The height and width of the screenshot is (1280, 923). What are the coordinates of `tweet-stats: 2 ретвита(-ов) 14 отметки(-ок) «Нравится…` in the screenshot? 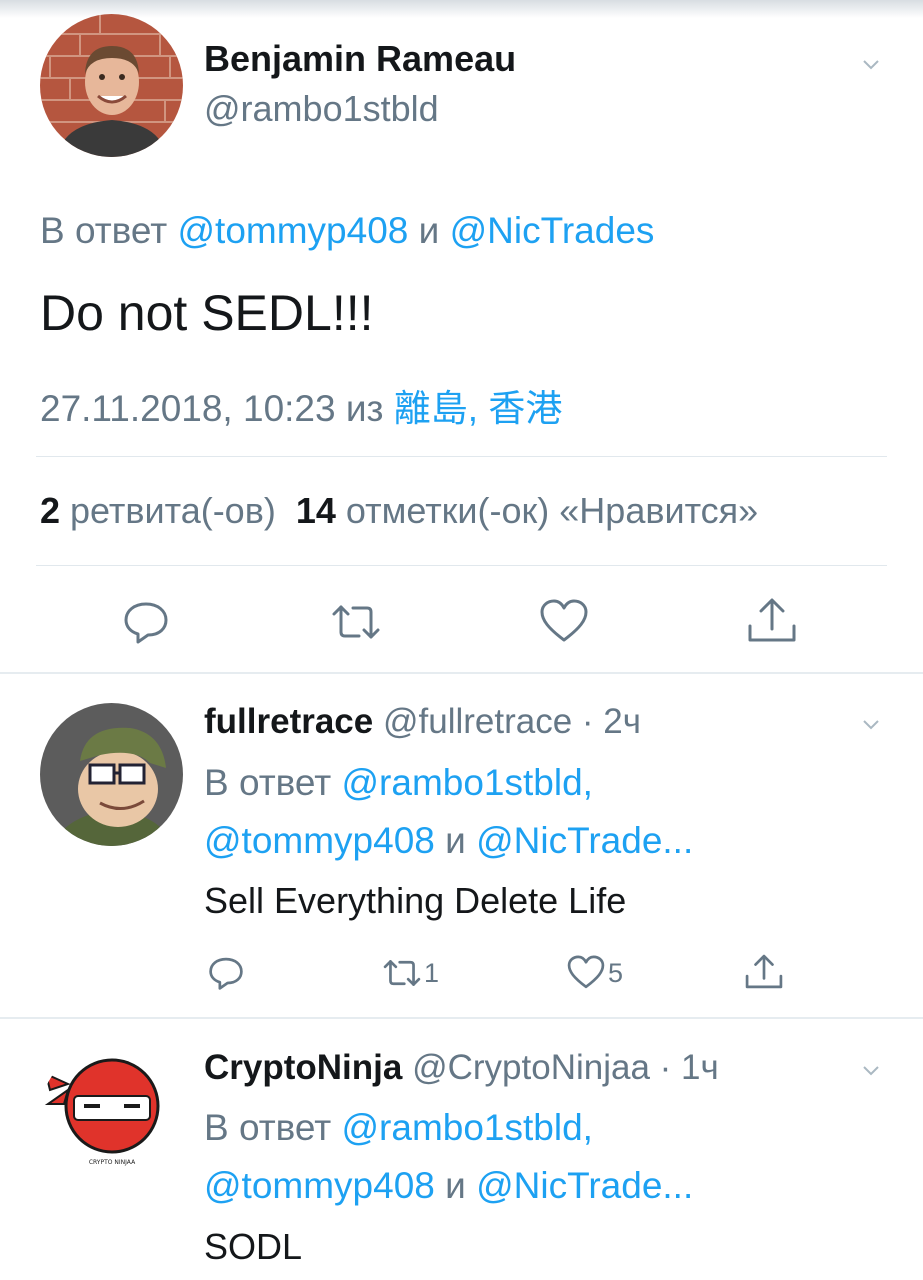 It's located at (399, 511).